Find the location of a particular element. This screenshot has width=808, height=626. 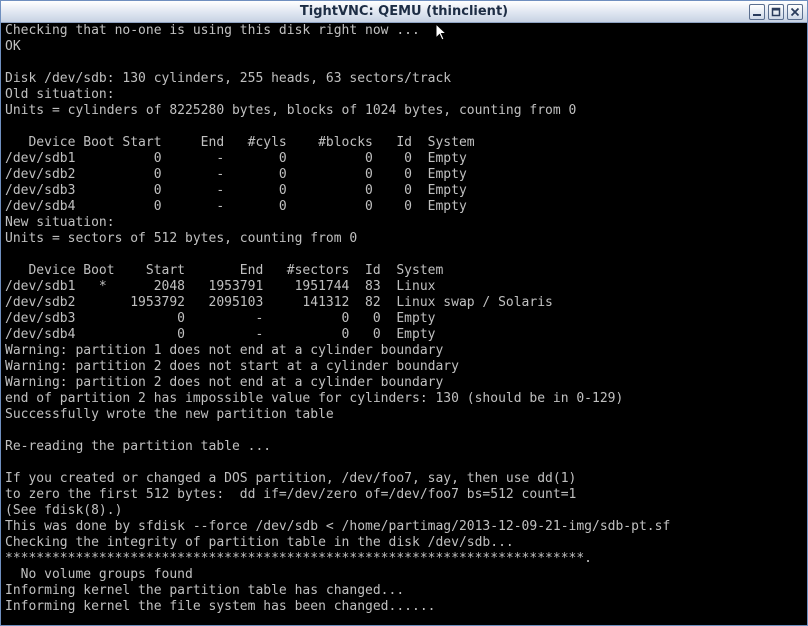

terminal-line: Device Boot Start End #sectors Id System is located at coordinates (224, 270).